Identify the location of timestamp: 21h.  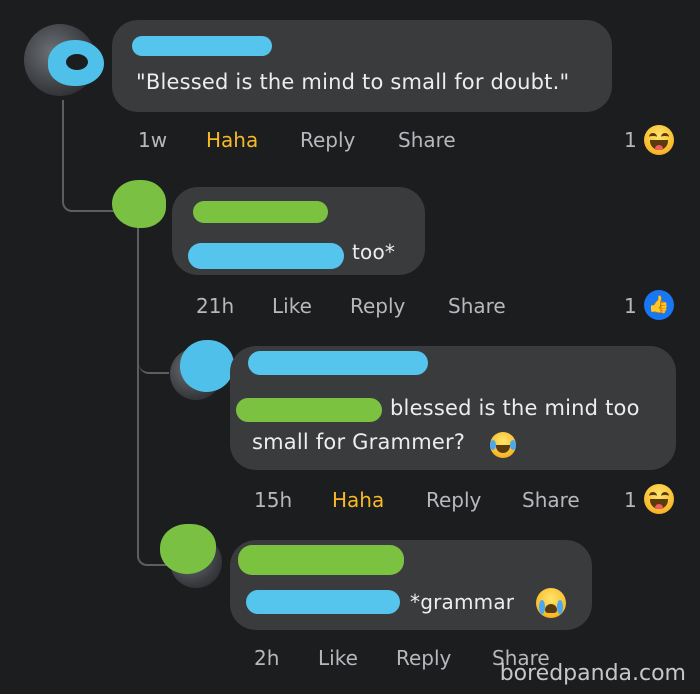
(215, 306).